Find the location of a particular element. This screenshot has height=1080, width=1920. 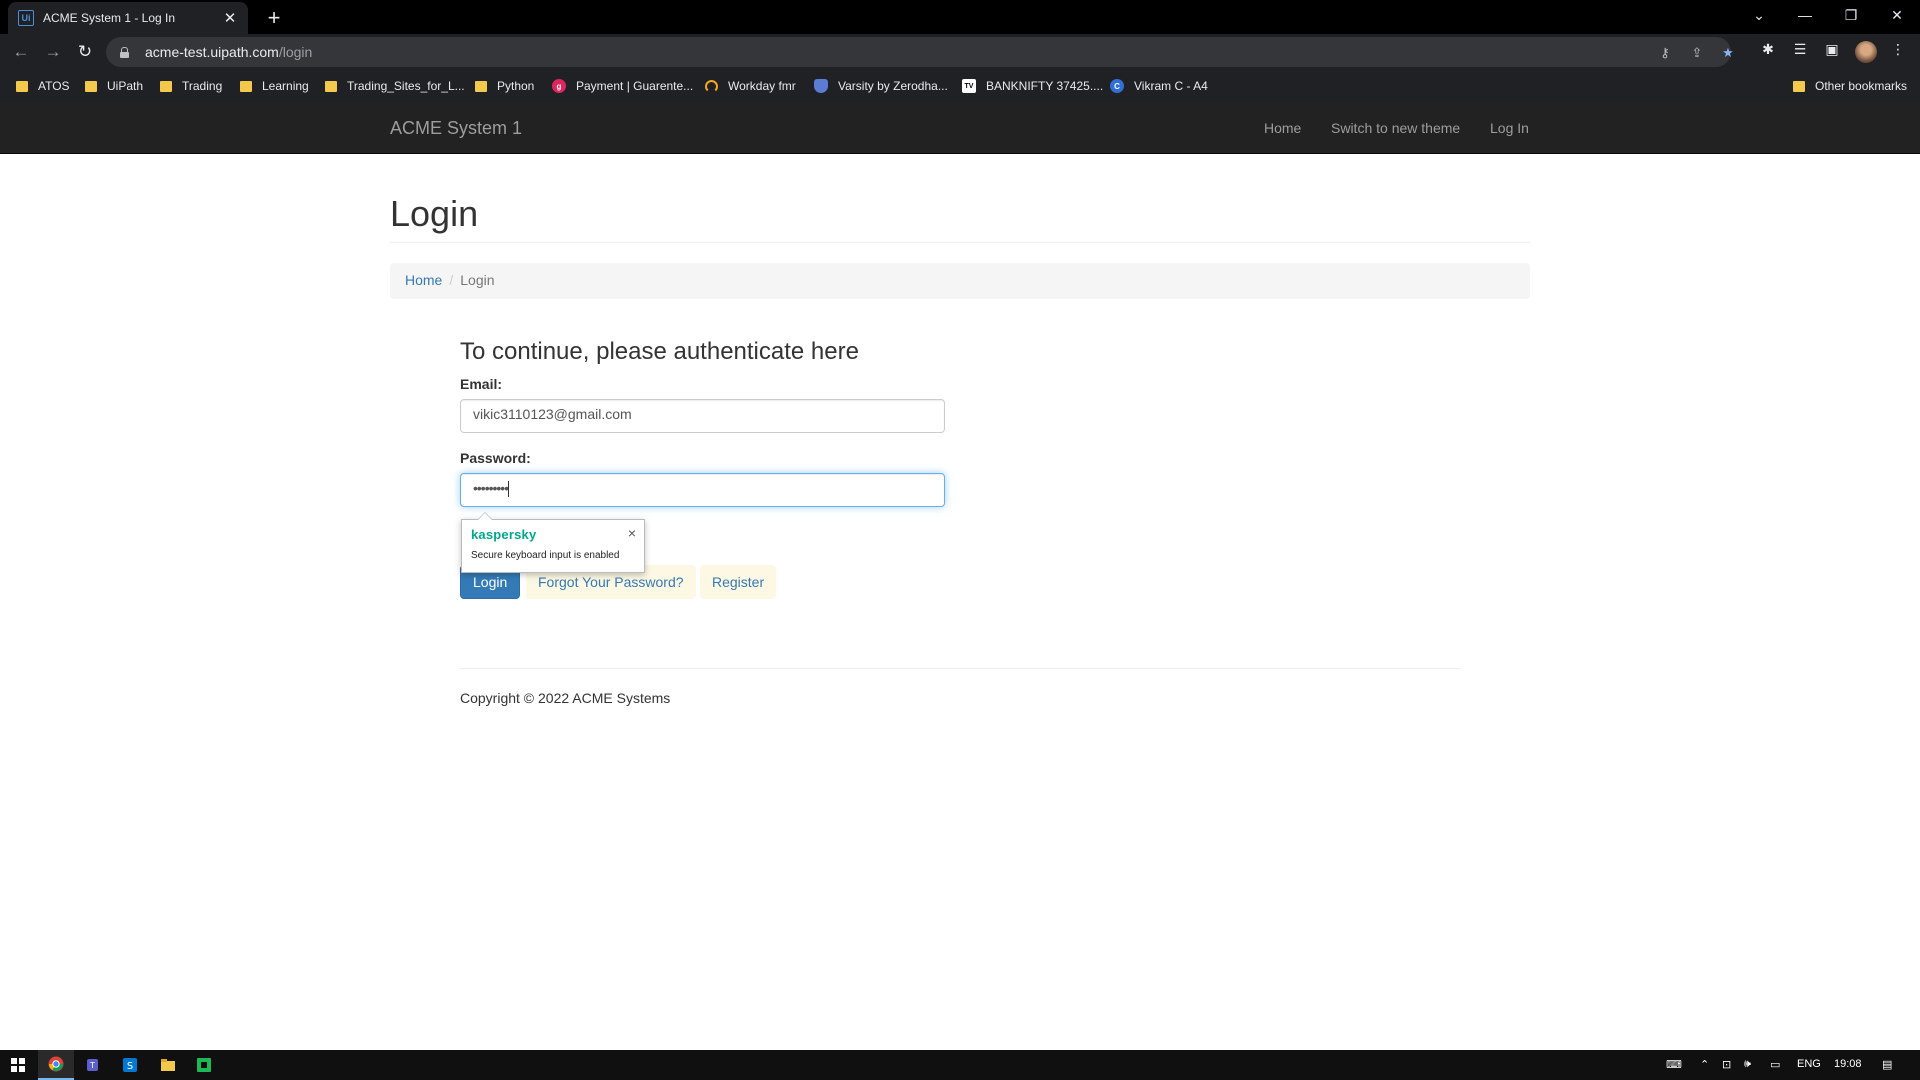

bookmark-atos: ATOS is located at coordinates (43, 86).